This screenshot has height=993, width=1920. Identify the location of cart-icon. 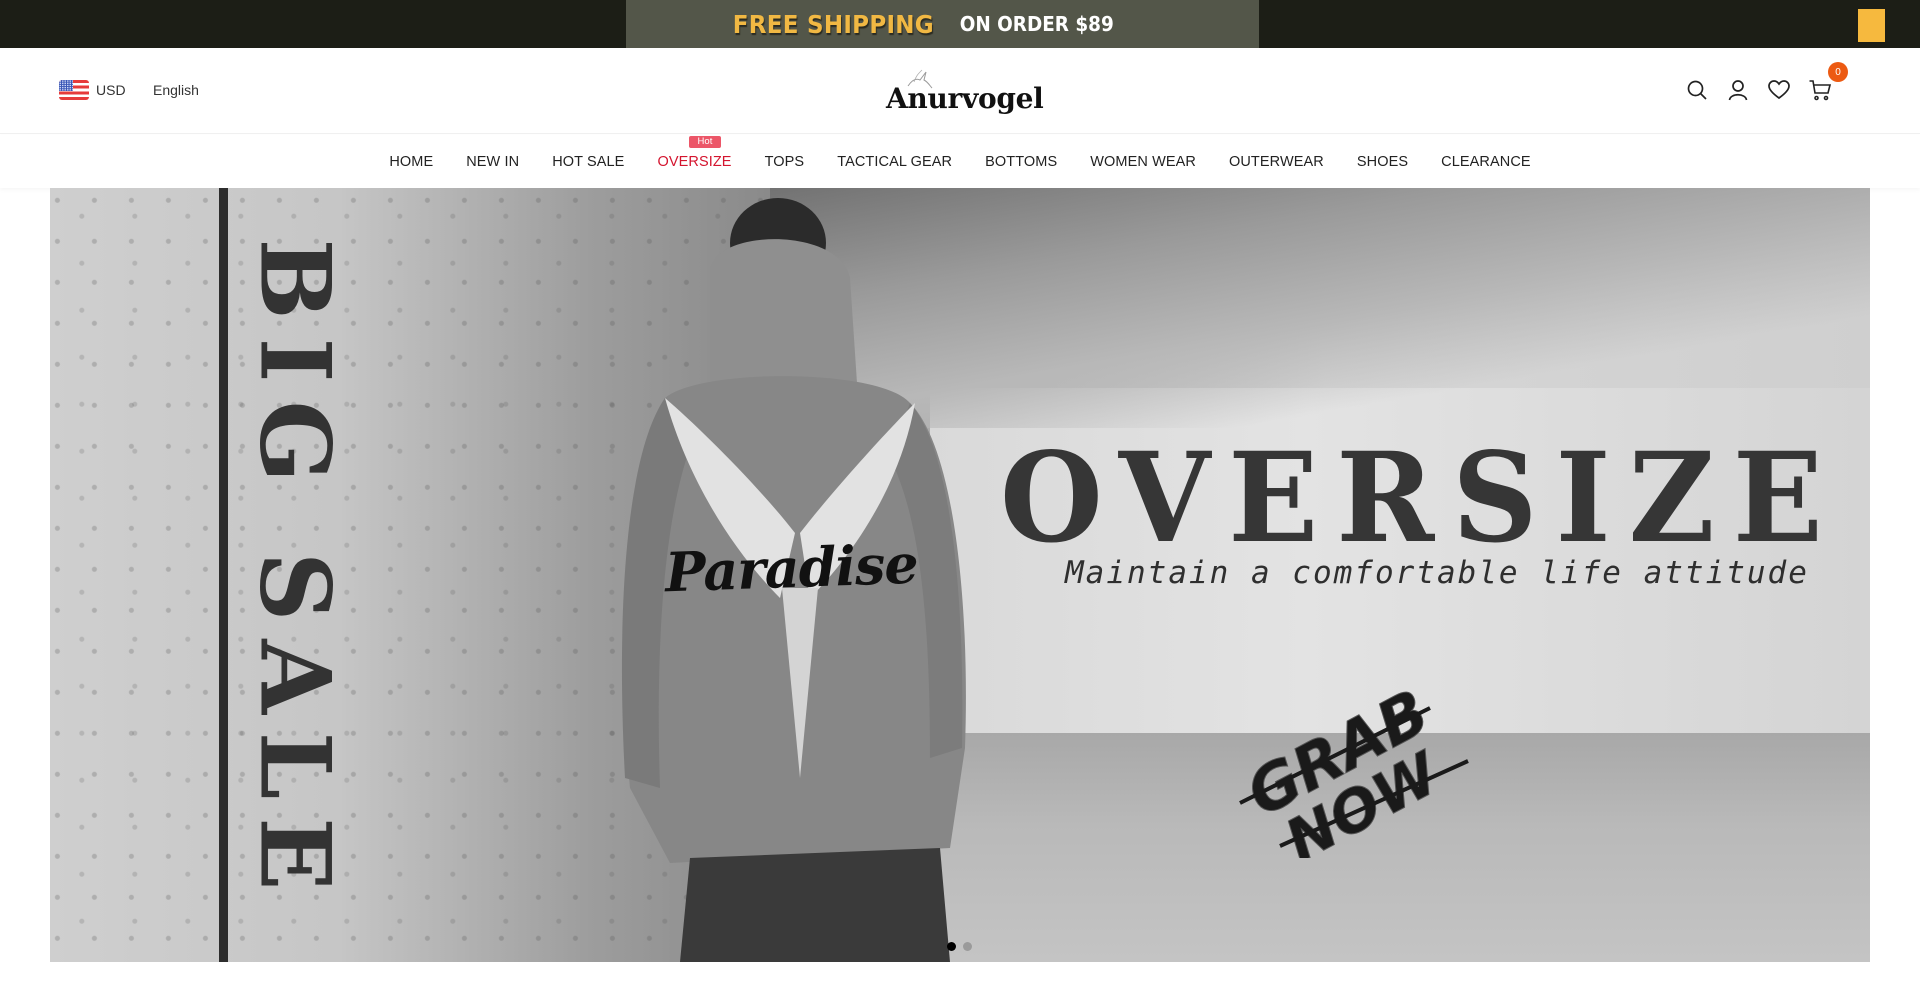
(1820, 90).